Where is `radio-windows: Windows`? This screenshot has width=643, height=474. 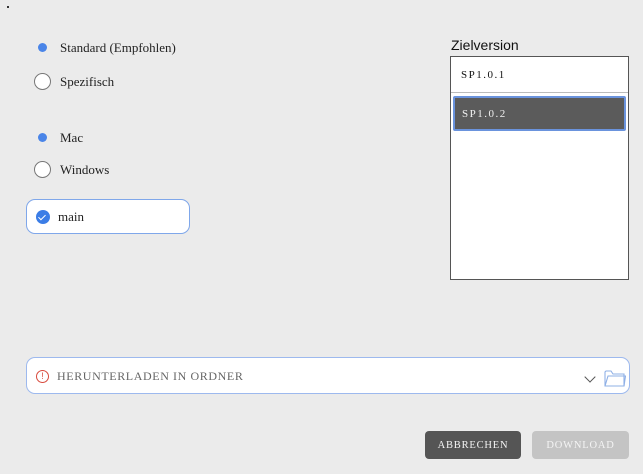 radio-windows: Windows is located at coordinates (71, 169).